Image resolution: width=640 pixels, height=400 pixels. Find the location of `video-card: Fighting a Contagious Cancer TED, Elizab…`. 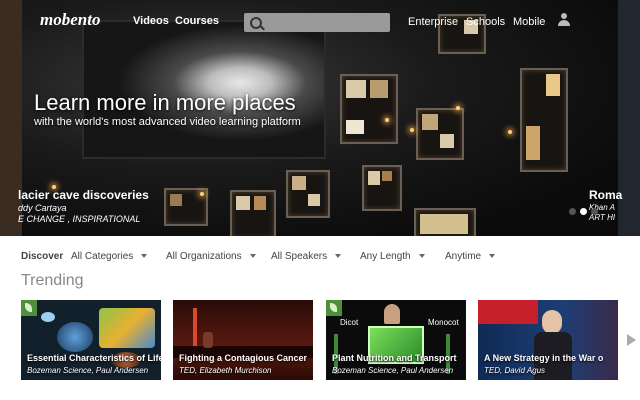

video-card: Fighting a Contagious Cancer TED, Elizab… is located at coordinates (243, 340).